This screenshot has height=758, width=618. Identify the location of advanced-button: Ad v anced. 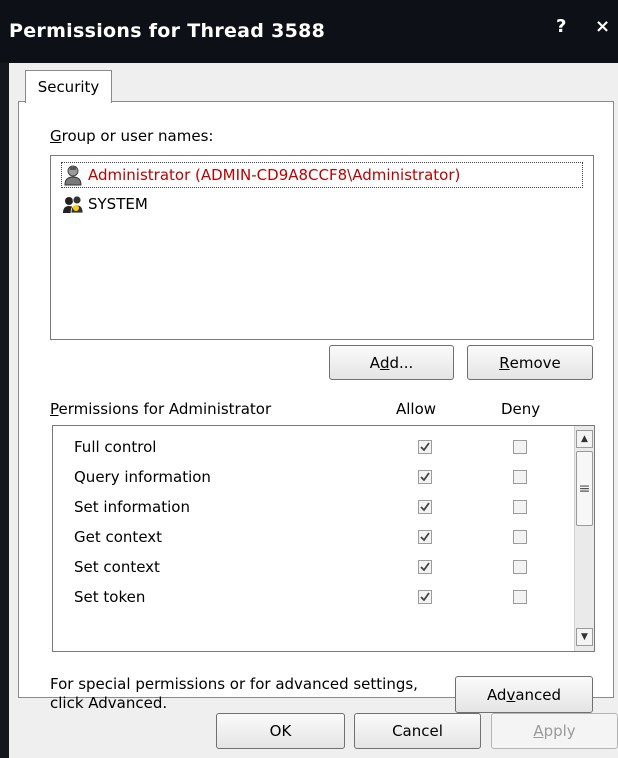
(524, 694).